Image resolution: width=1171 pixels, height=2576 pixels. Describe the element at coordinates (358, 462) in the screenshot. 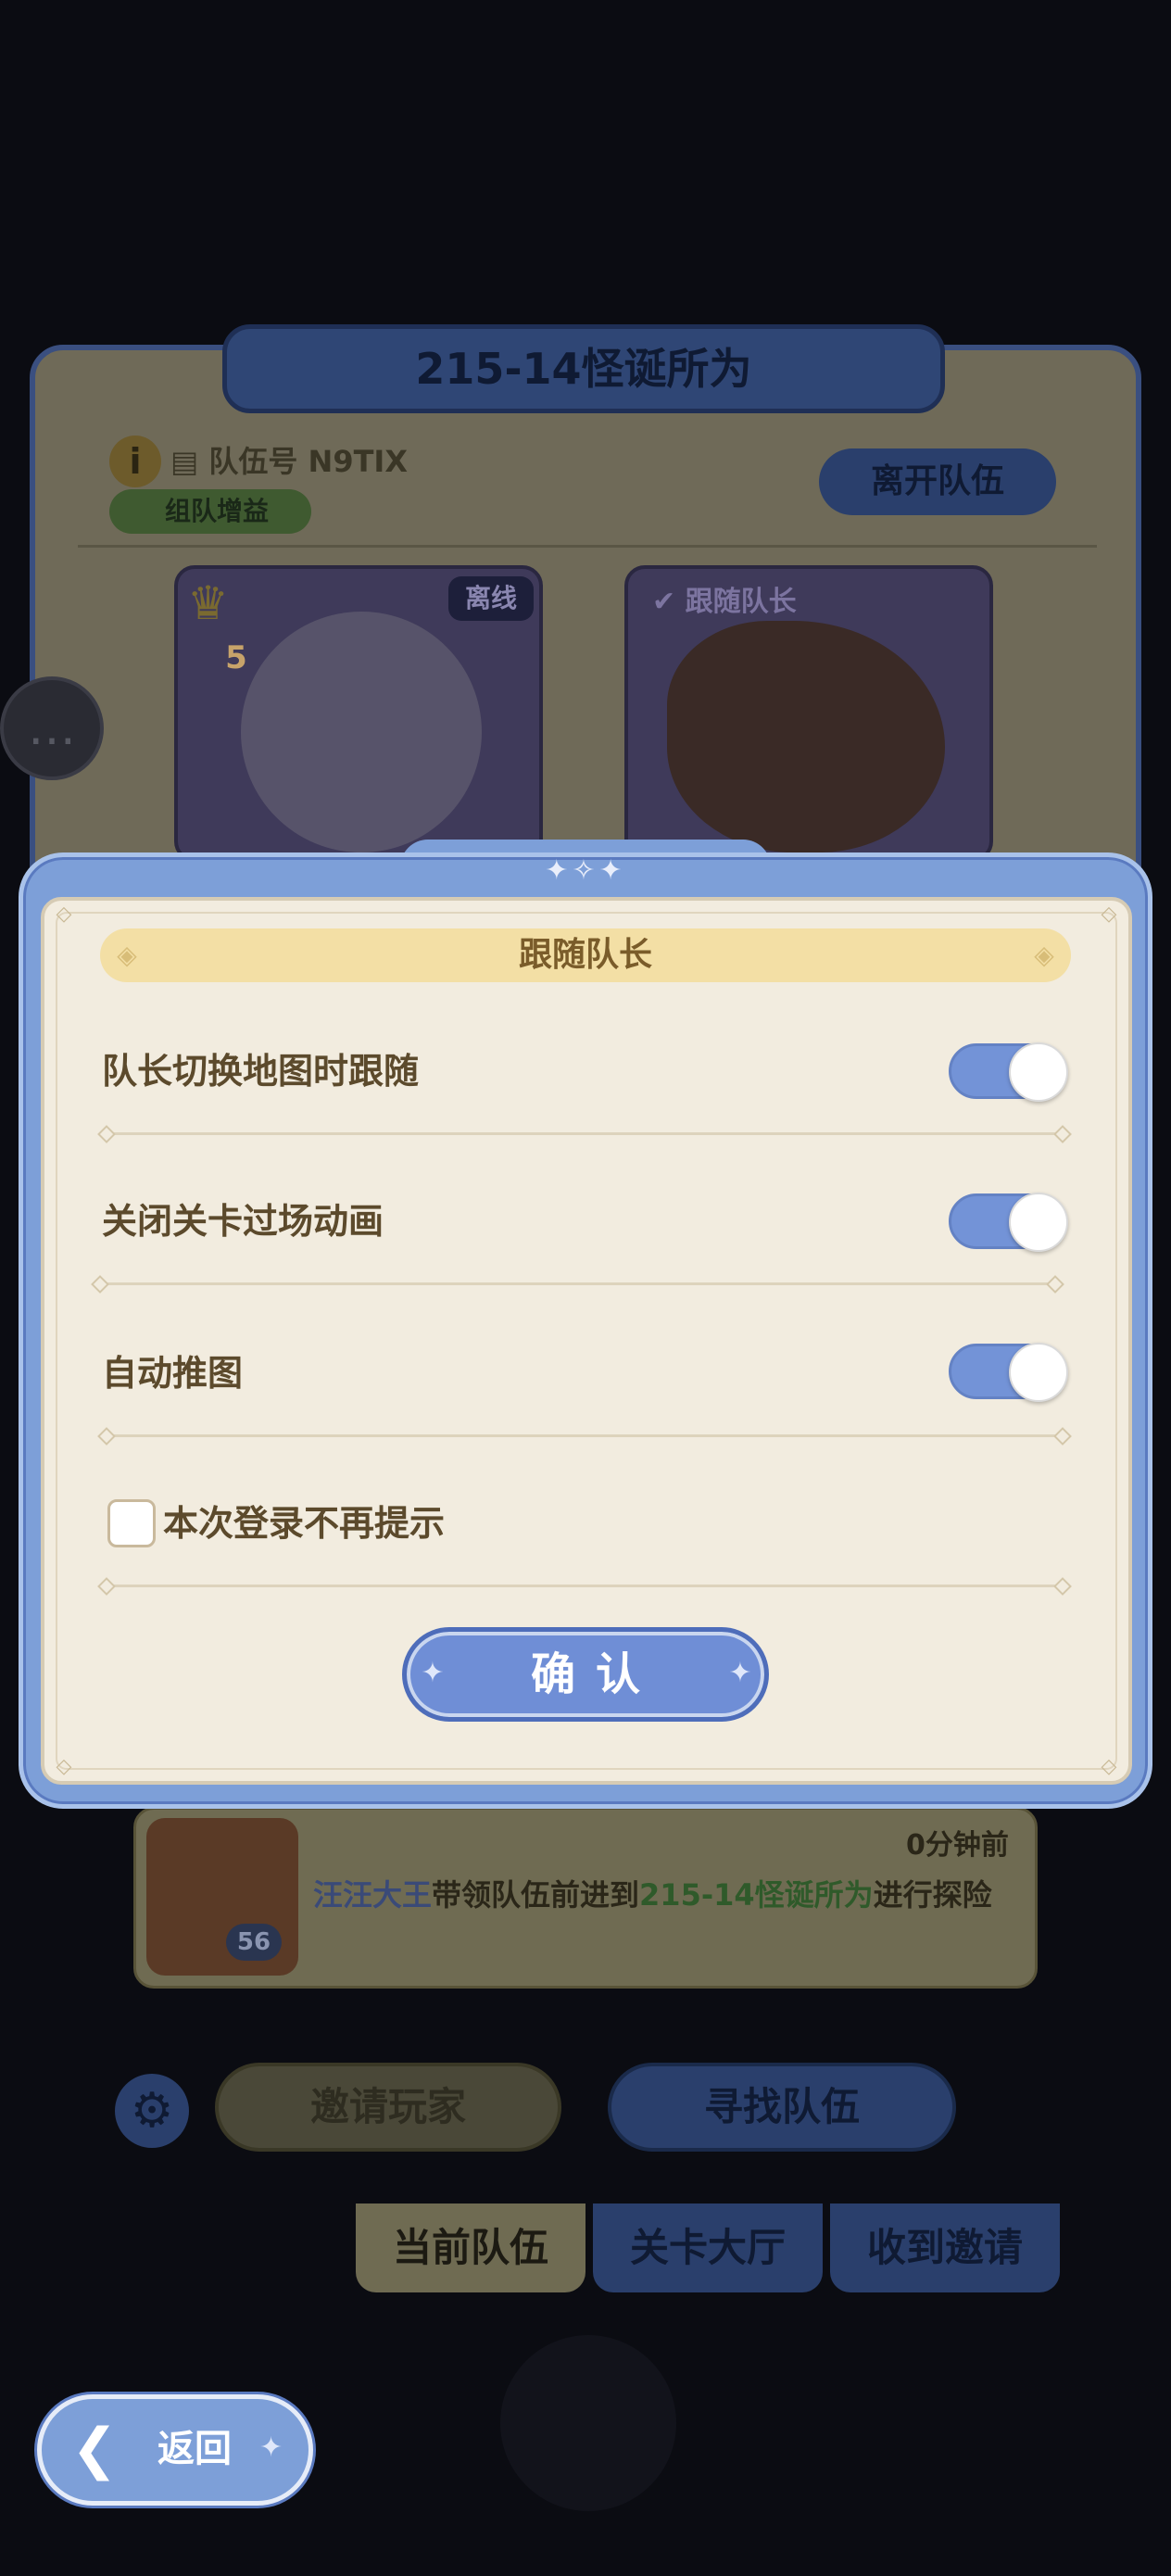

I see `team-number-value: N9TIX` at that location.